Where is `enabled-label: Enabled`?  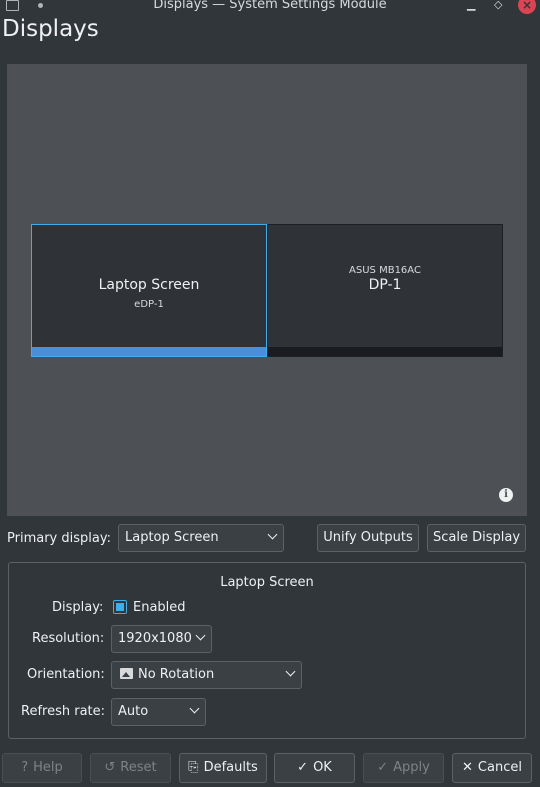
enabled-label: Enabled is located at coordinates (159, 607).